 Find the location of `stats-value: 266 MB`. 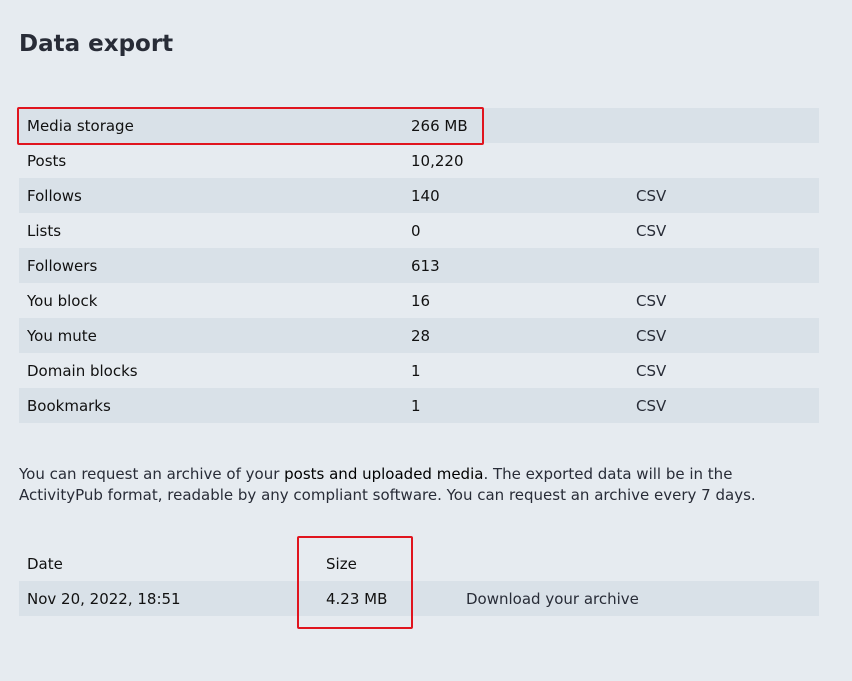

stats-value: 266 MB is located at coordinates (439, 126).